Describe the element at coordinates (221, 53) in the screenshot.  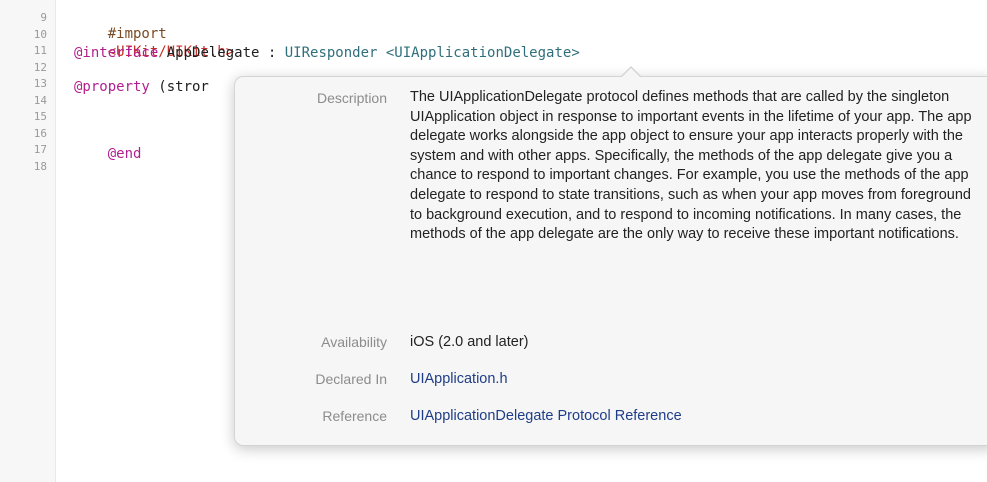
I see `interface-class-name: AppDelegate :` at that location.